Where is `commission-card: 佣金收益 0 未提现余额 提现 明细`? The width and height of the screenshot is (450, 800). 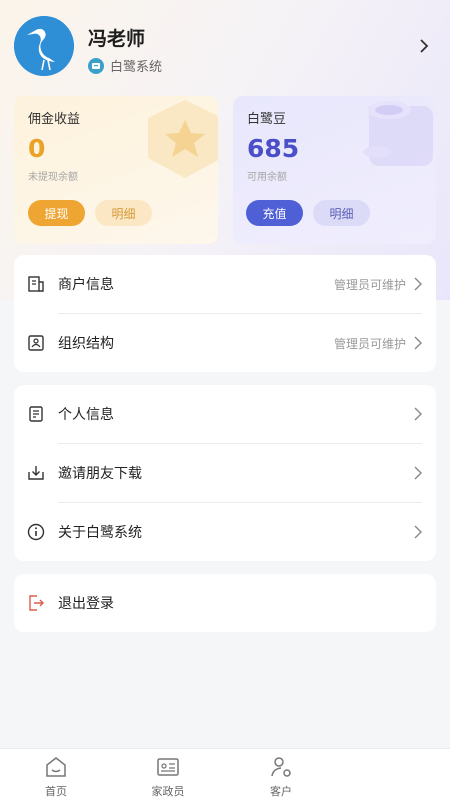 commission-card: 佣金收益 0 未提现余额 提现 明细 is located at coordinates (116, 170).